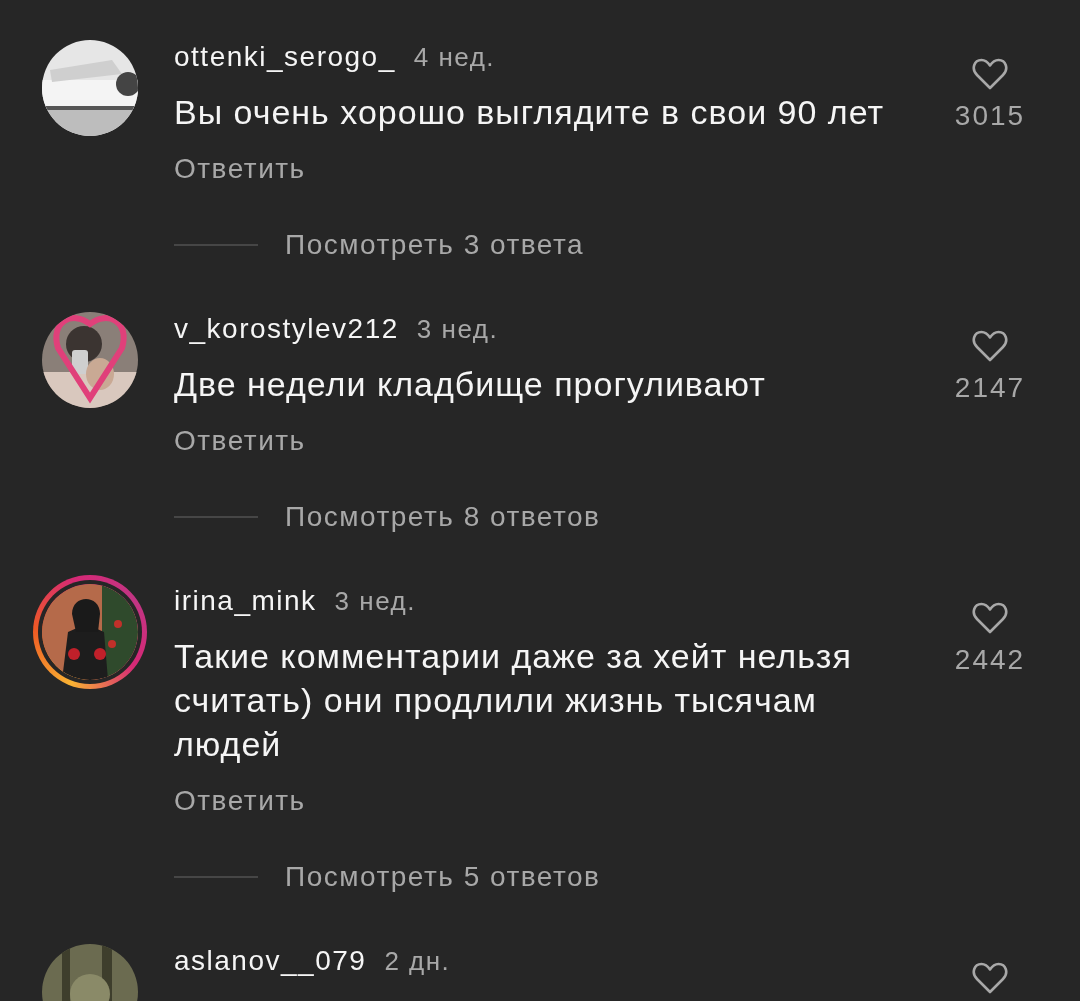 Image resolution: width=1080 pixels, height=1001 pixels. I want to click on comment-text: Такие комментарии даже за хейт нельзя считать) они продлили жизнь тысячам людей, so click(513, 700).